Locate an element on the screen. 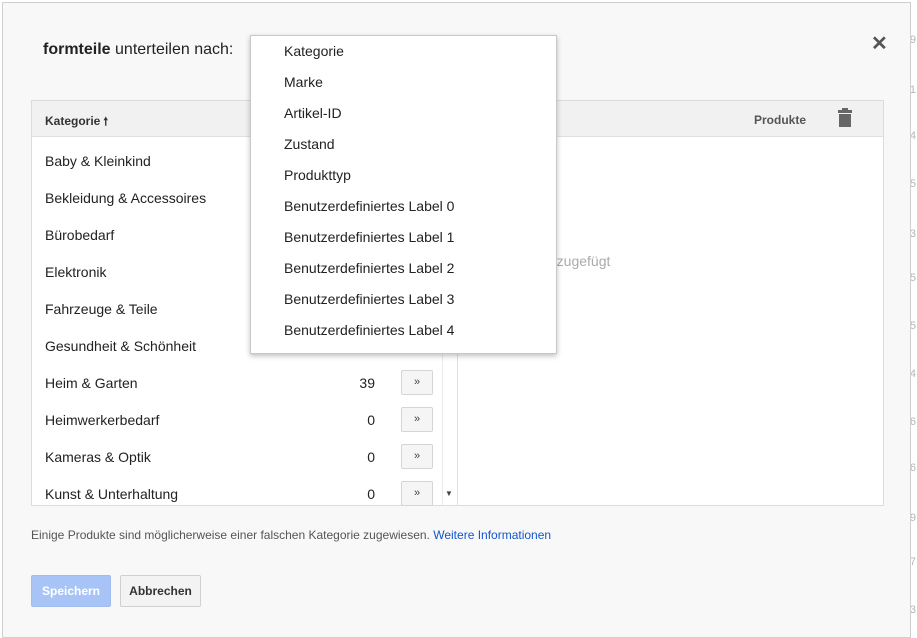 Image resolution: width=917 pixels, height=638 pixels. category-name: Kameras & Optik is located at coordinates (98, 457).